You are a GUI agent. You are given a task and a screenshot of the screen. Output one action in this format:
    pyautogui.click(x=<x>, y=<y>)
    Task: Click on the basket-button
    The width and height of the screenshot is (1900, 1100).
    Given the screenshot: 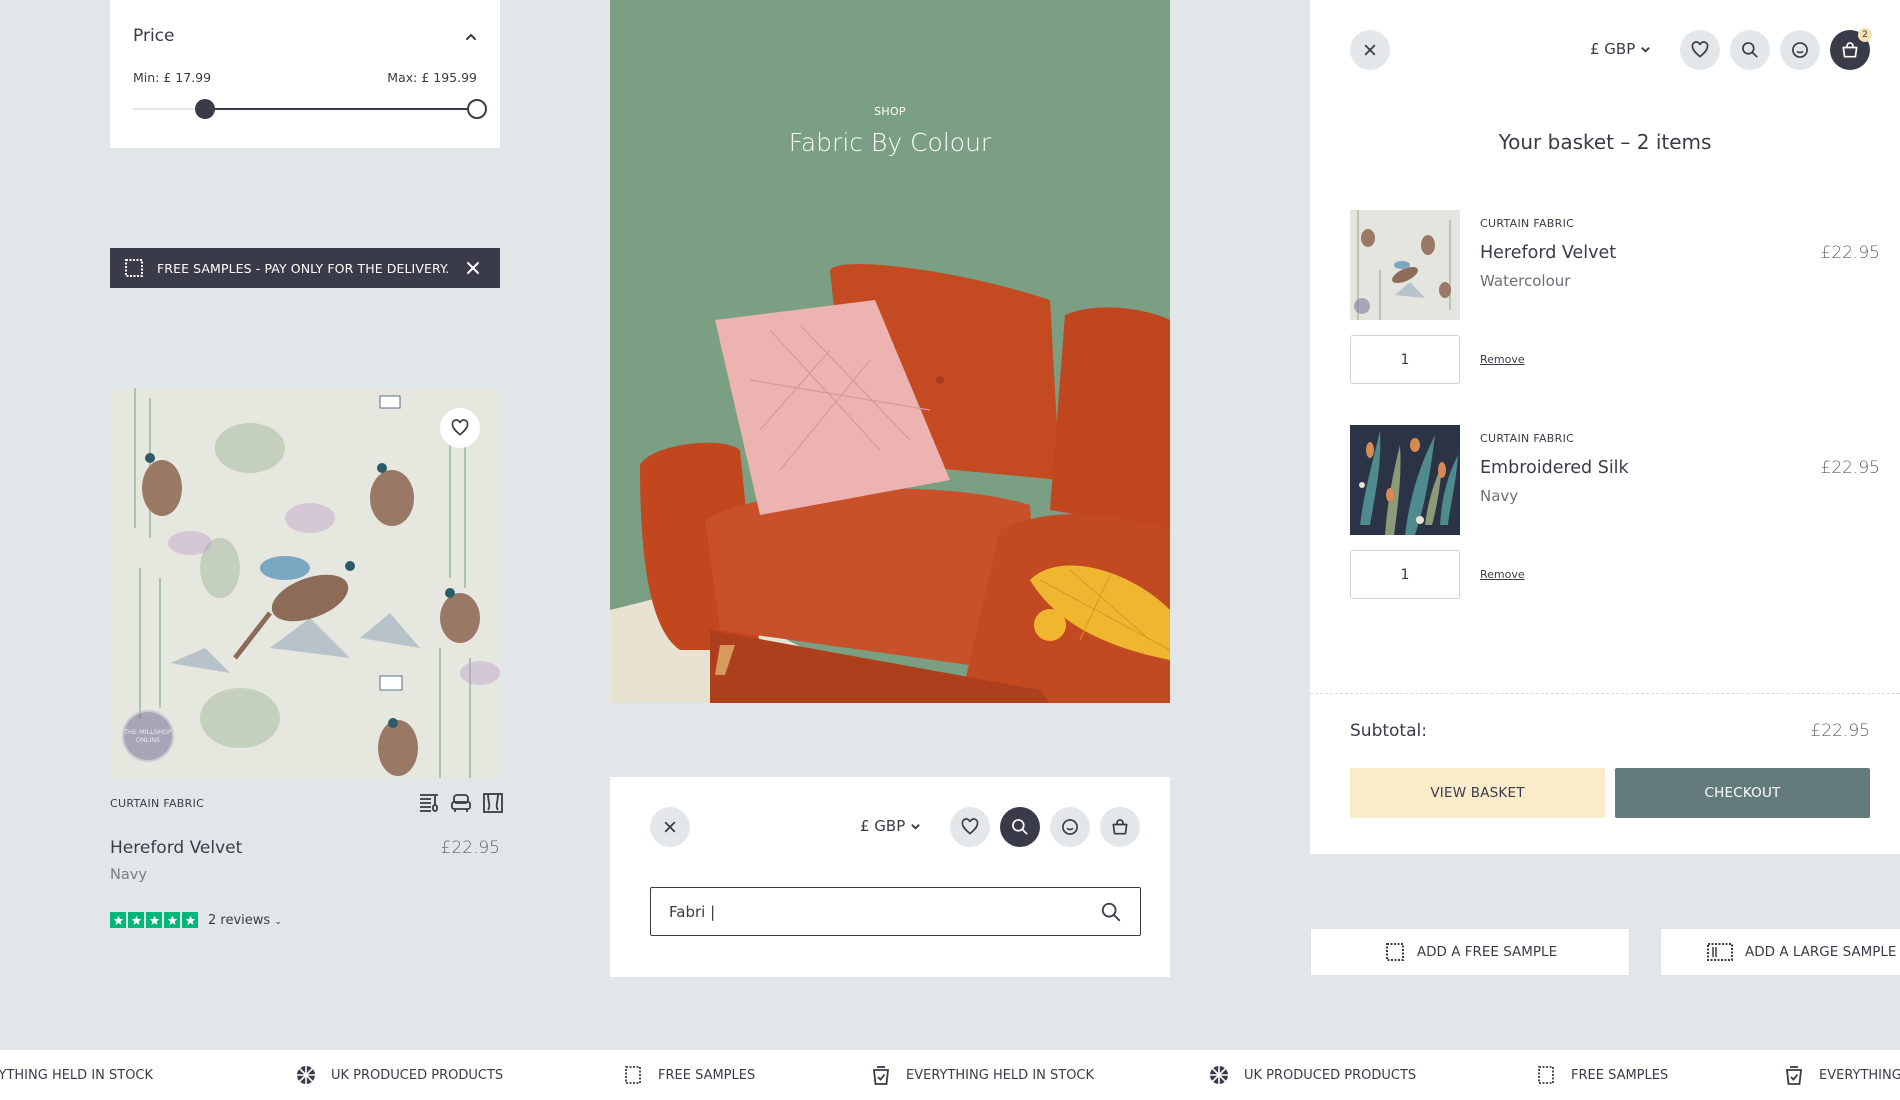 What is the action you would take?
    pyautogui.click(x=1120, y=827)
    